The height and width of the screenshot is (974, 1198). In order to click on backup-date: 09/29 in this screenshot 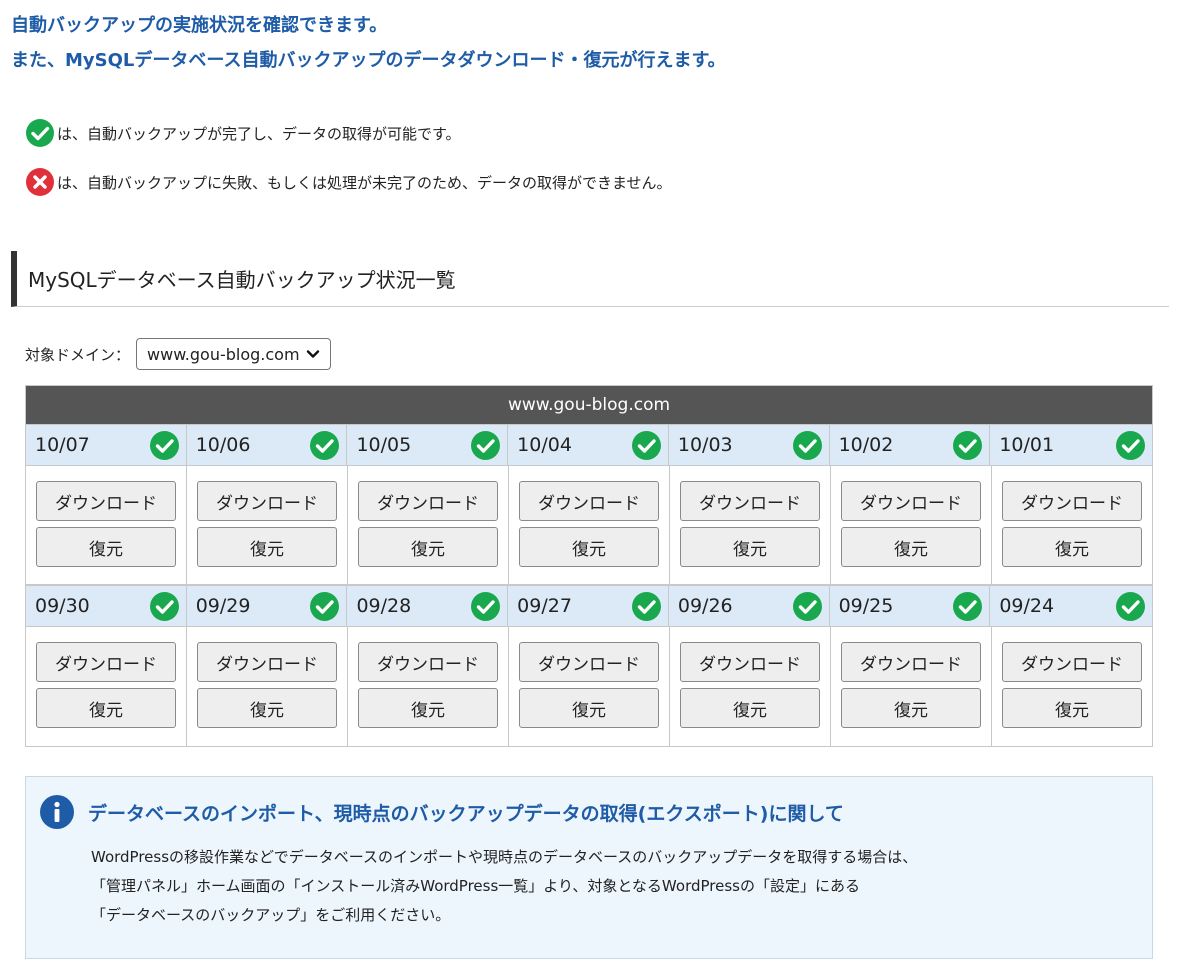, I will do `click(223, 606)`.